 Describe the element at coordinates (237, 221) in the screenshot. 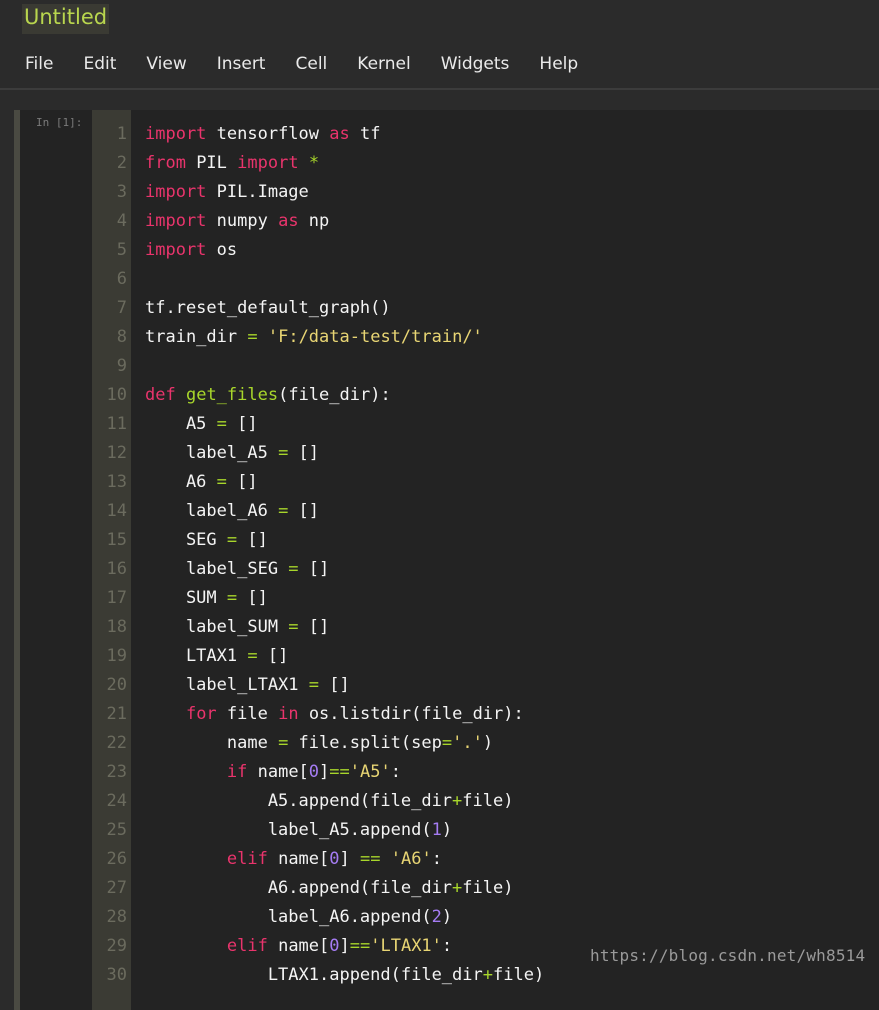

I see `code-text: import numpy as np` at that location.